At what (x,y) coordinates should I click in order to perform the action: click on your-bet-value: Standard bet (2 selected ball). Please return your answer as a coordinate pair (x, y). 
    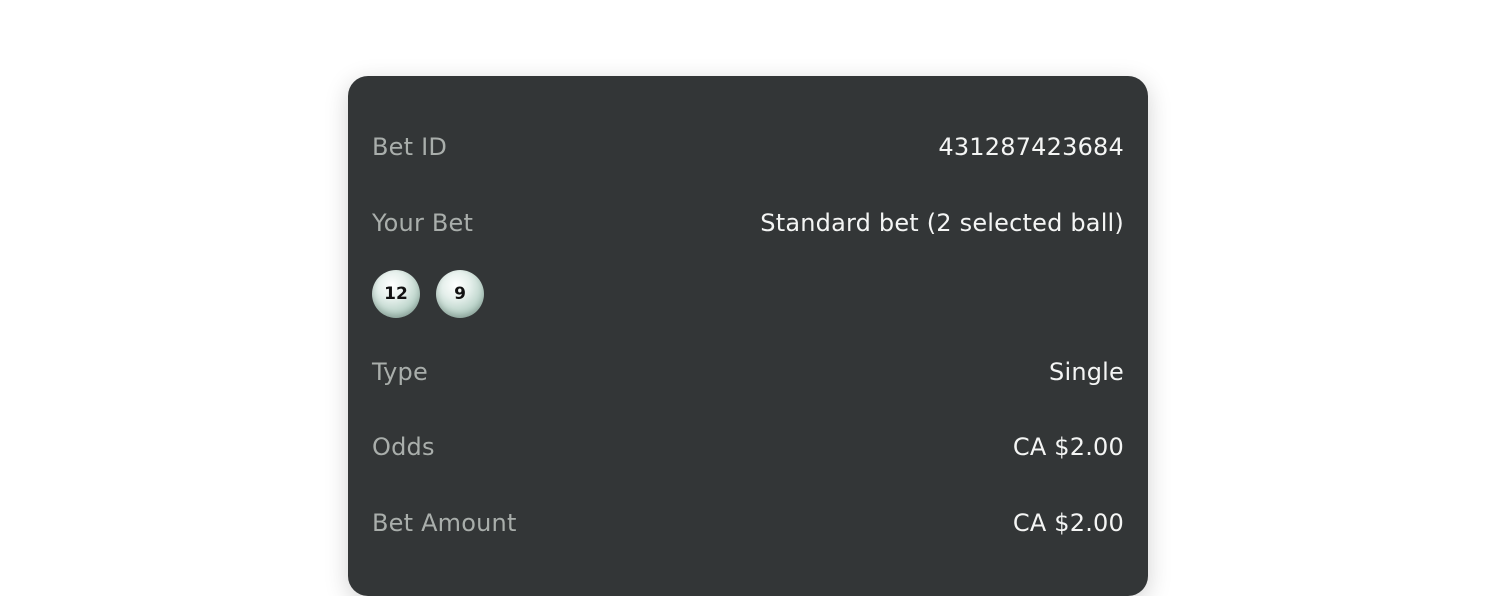
    Looking at the image, I should click on (942, 223).